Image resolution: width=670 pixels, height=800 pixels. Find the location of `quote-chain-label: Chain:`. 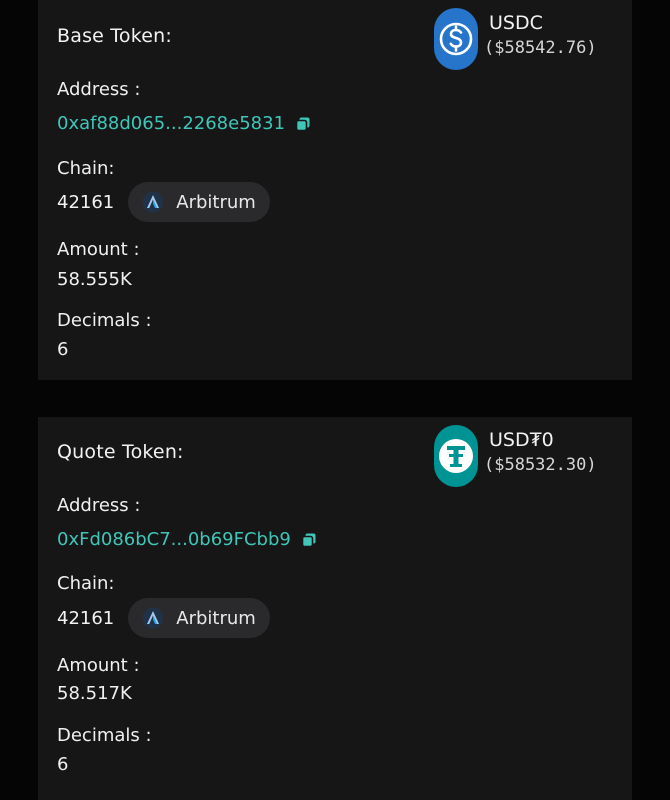

quote-chain-label: Chain: is located at coordinates (86, 583).